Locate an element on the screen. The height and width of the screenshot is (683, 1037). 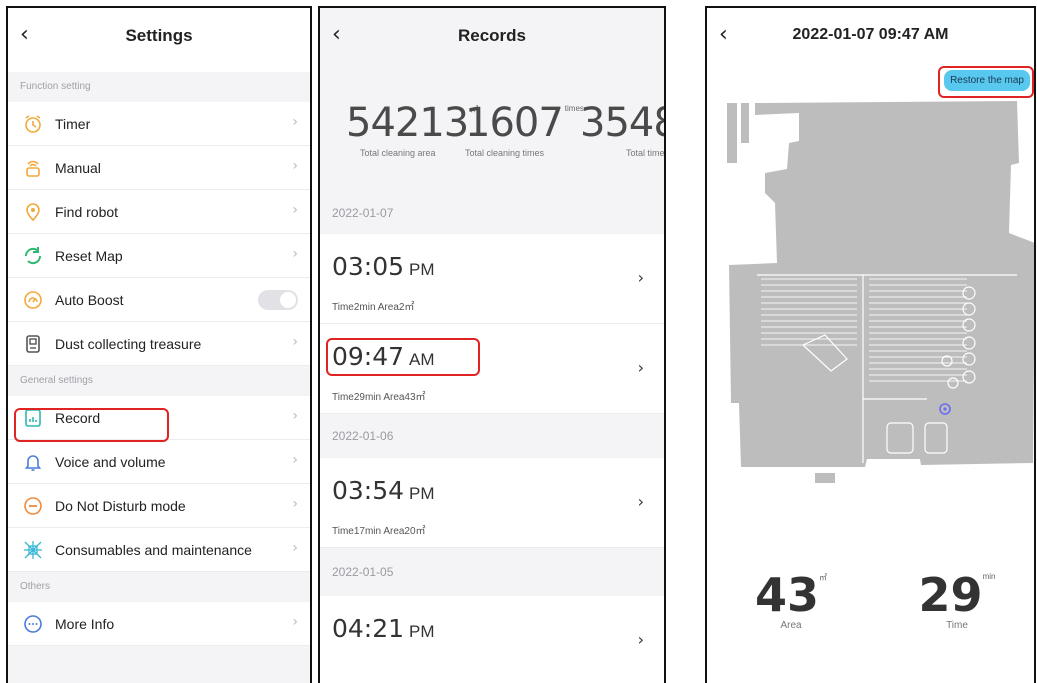
total-area-label: Total cleaning area is located at coordinates (398, 153).